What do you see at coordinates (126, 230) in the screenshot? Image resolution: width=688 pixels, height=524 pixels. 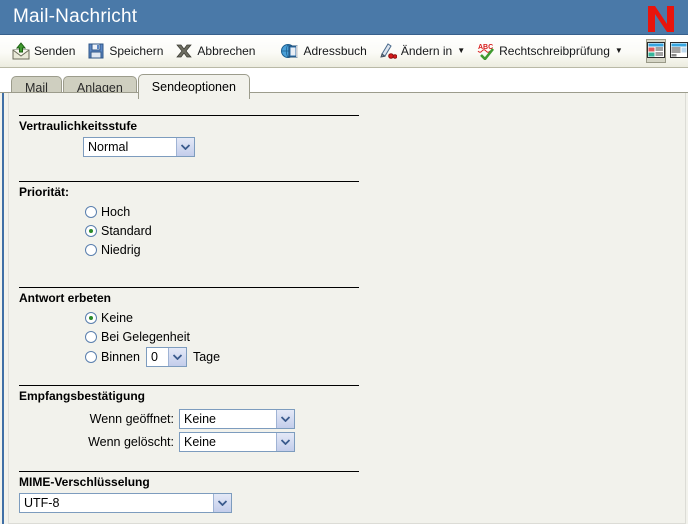 I see `priority-option-standard-label: Standard` at bounding box center [126, 230].